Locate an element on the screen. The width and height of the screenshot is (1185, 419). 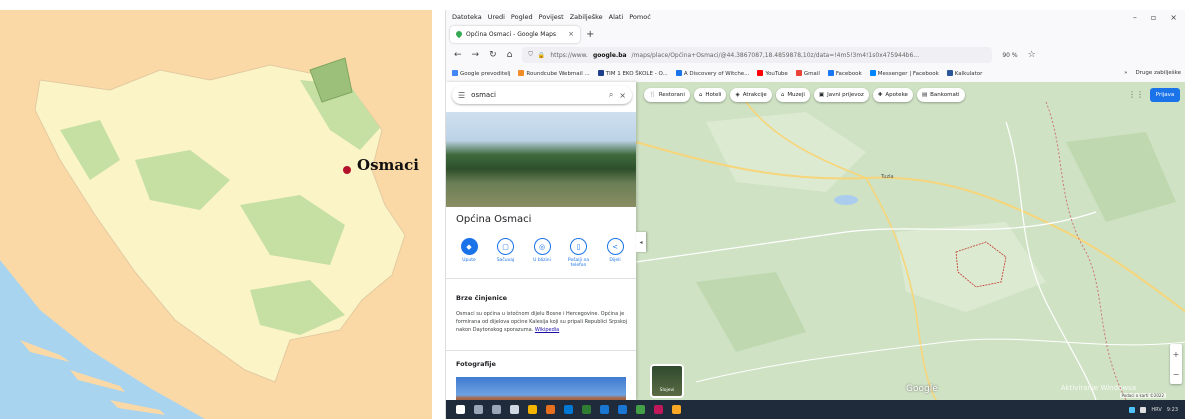
other-bookmarks: Druge zabilješke is located at coordinates (1160, 73).